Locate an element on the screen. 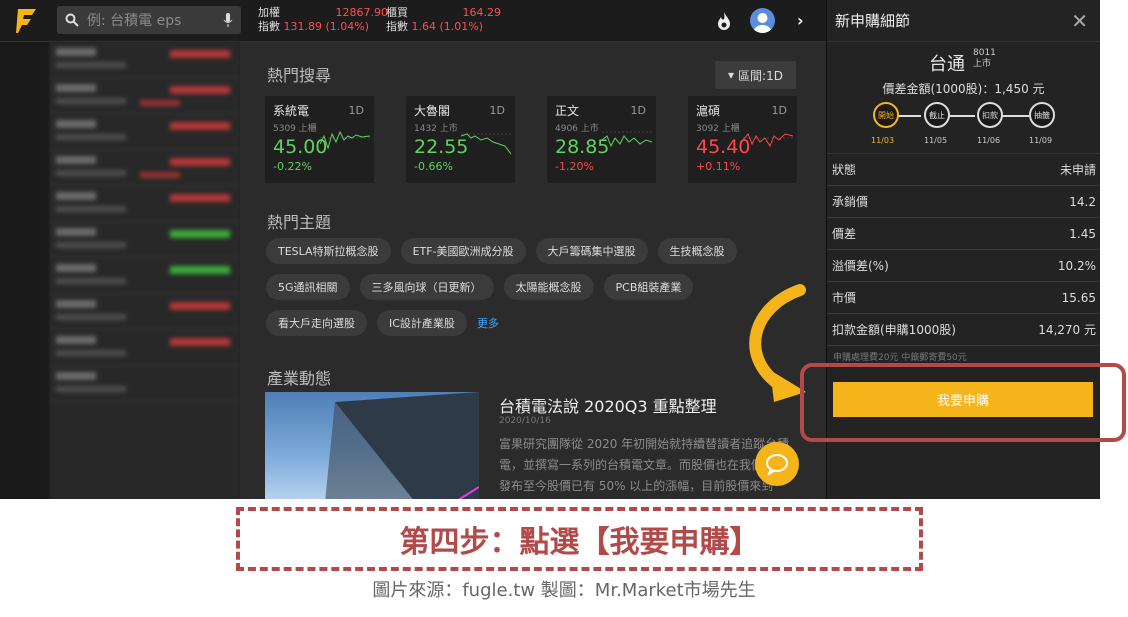  step-date: 11/06 is located at coordinates (989, 140).